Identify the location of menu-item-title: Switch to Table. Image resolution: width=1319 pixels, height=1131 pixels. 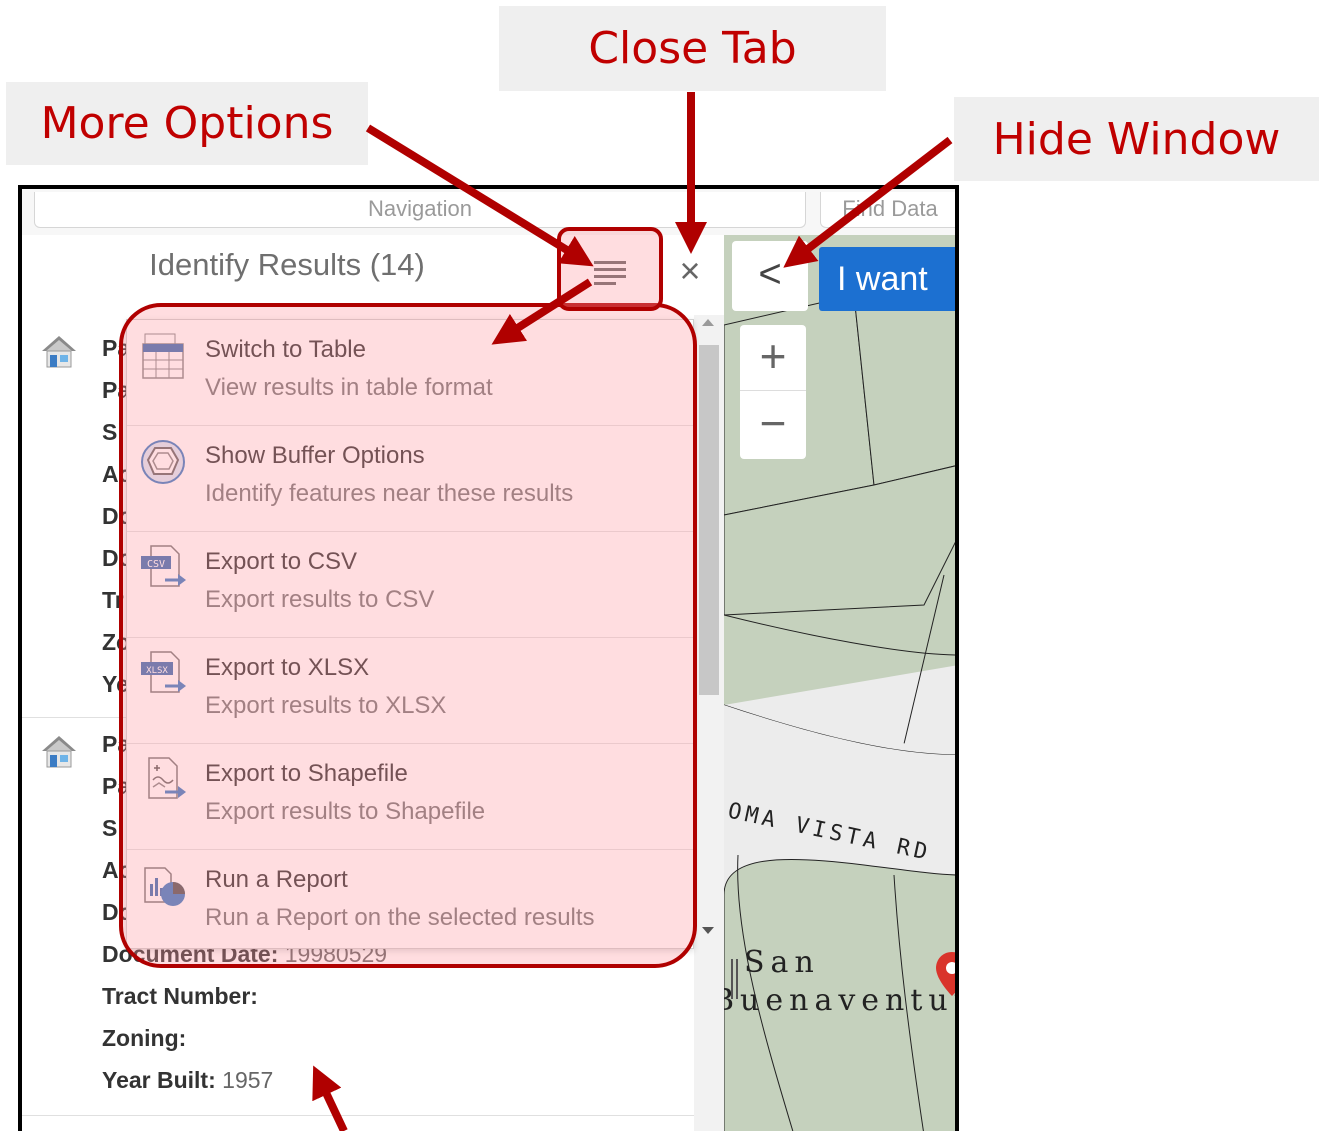
(285, 349).